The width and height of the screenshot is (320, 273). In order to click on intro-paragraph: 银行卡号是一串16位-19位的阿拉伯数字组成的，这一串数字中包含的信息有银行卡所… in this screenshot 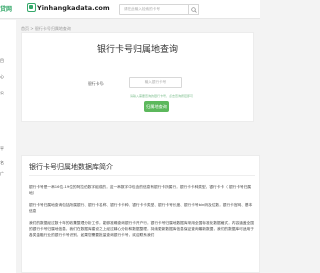, I will do `click(140, 190)`.